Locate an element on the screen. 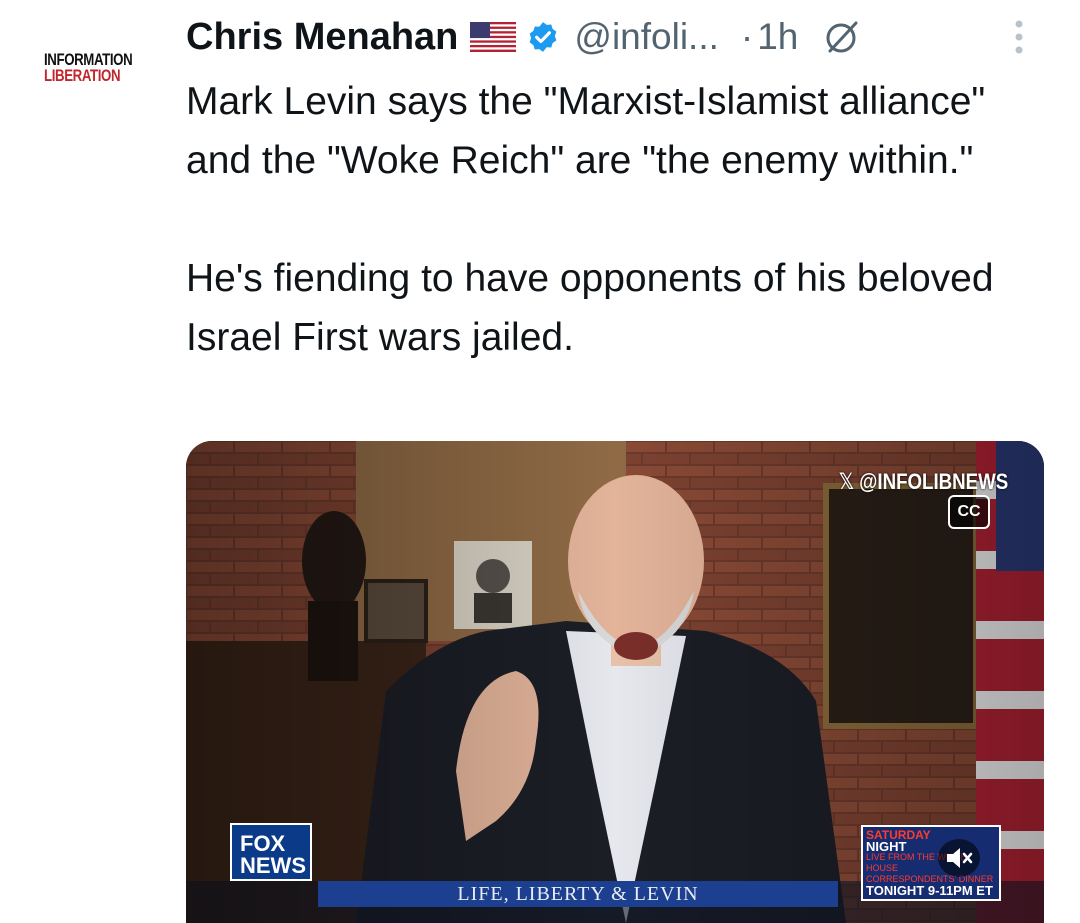 The width and height of the screenshot is (1080, 923). grok-icon is located at coordinates (842, 37).